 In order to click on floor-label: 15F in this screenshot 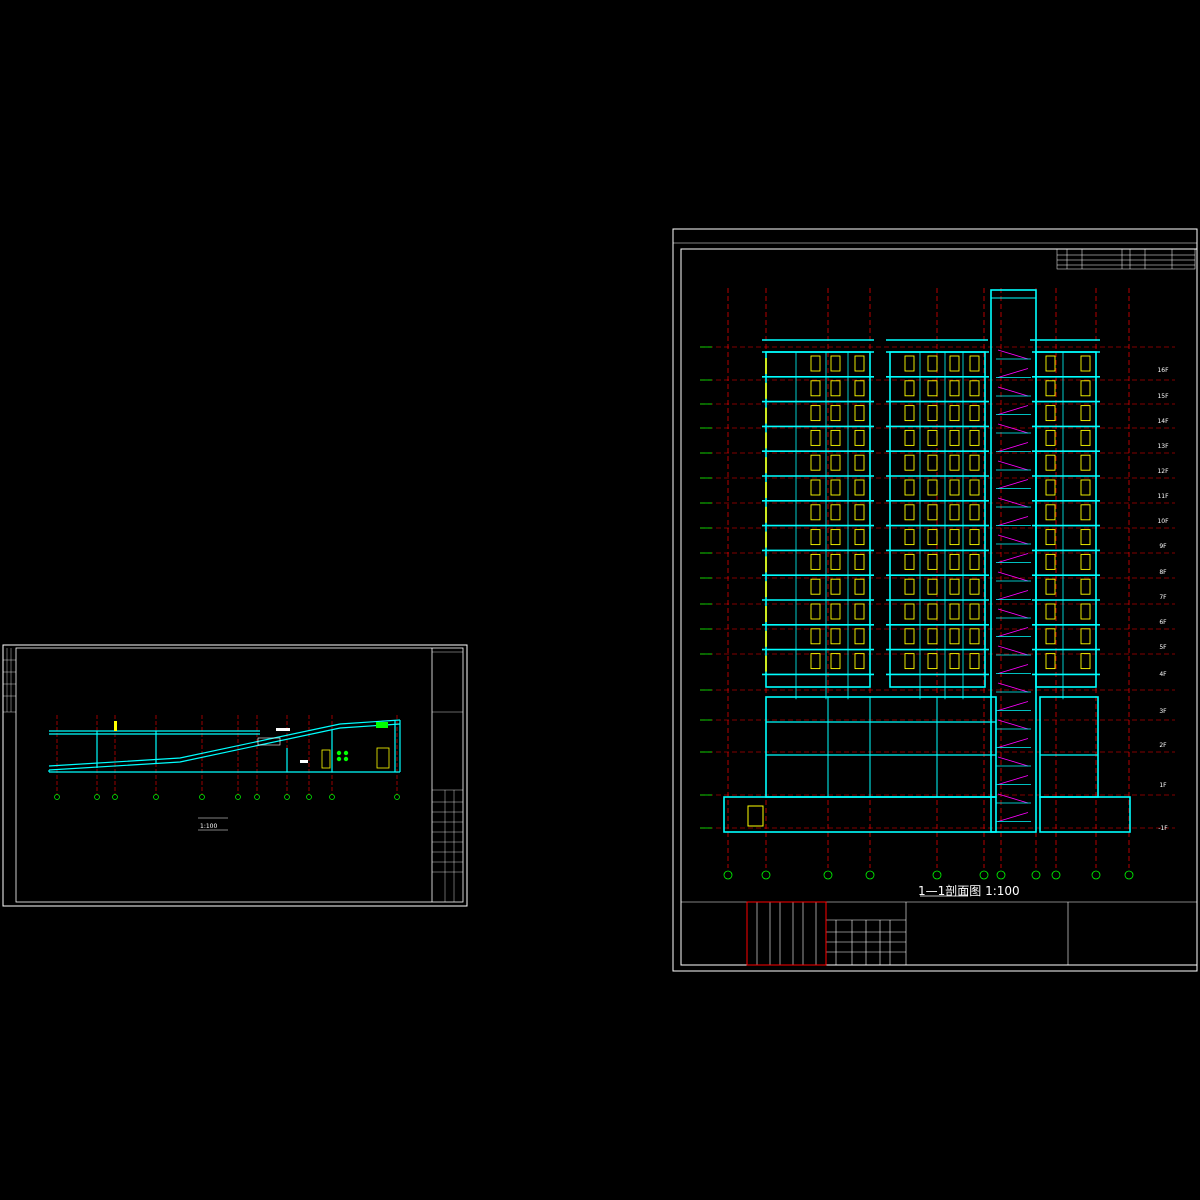, I will do `click(1163, 396)`.